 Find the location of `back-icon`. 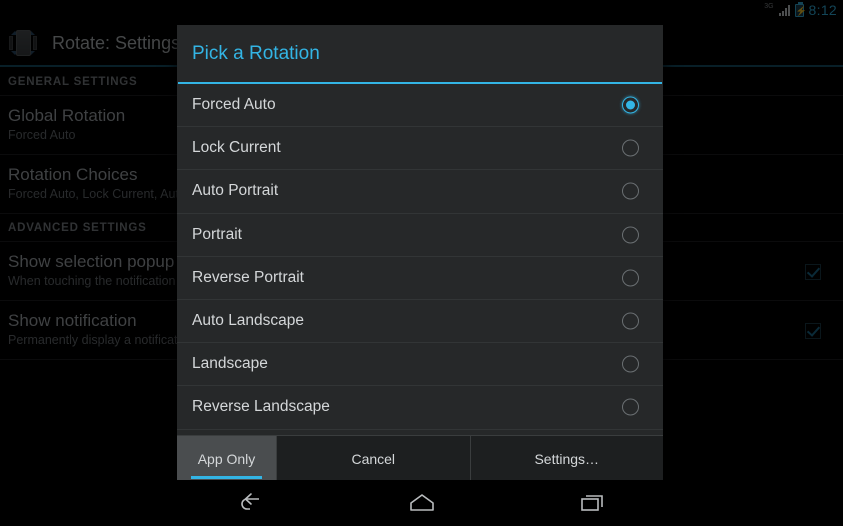

back-icon is located at coordinates (252, 503).